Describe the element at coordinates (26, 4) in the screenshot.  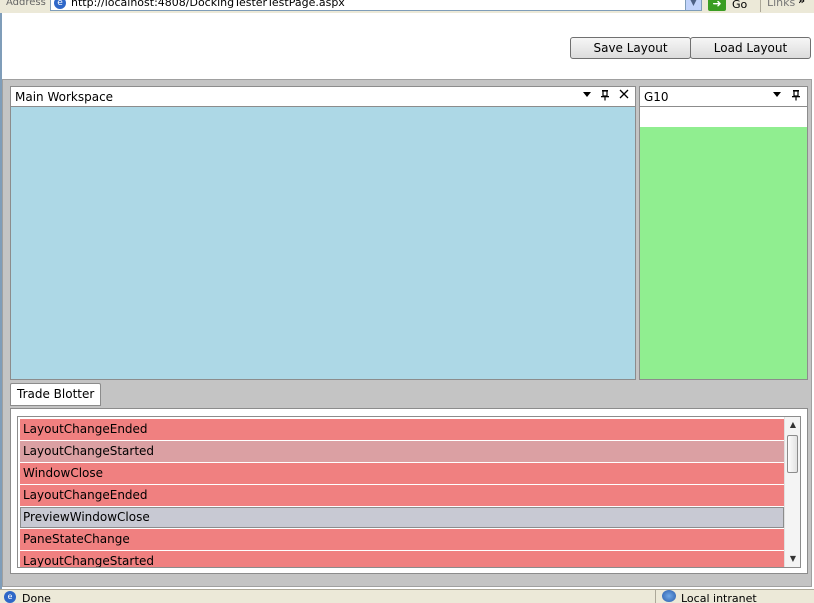
I see `address-label: Address` at that location.